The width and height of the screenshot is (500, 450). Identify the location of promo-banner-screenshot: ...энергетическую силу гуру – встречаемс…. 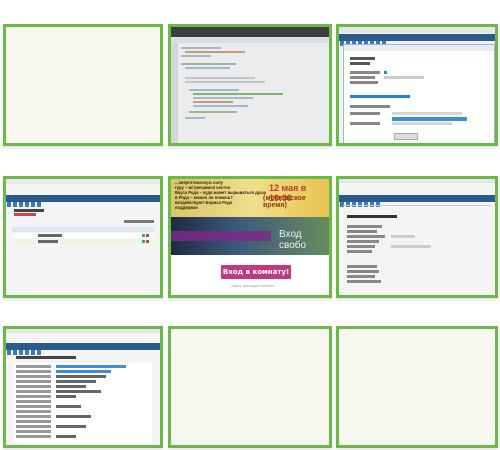
(250, 237).